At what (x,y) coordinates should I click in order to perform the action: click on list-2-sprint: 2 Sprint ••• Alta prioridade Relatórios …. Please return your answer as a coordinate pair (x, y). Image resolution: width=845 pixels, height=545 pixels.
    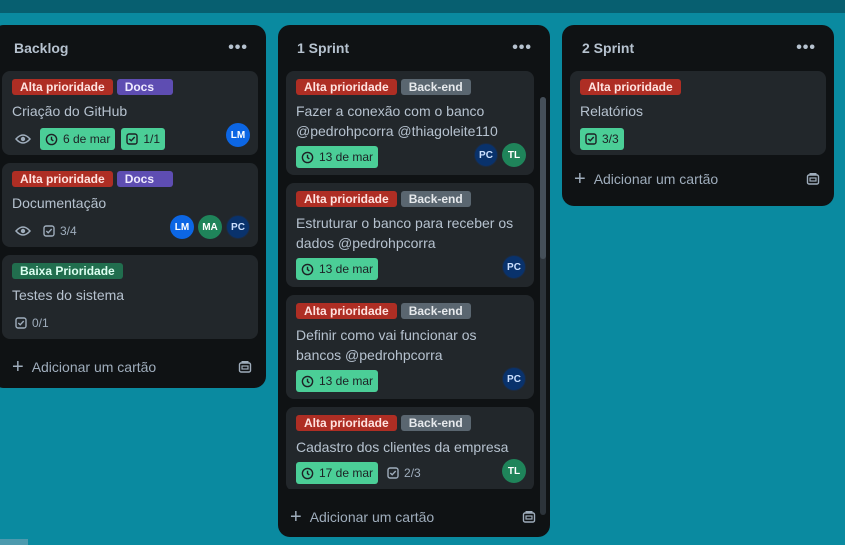
    Looking at the image, I should click on (698, 115).